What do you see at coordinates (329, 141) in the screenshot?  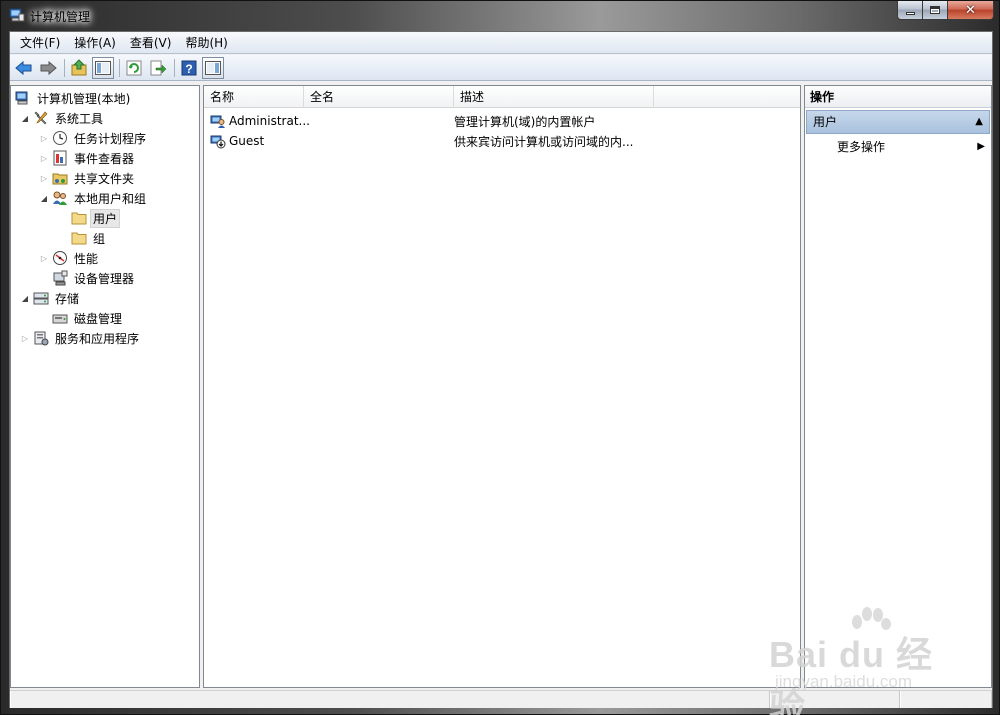 I see `name-cell: Guest` at bounding box center [329, 141].